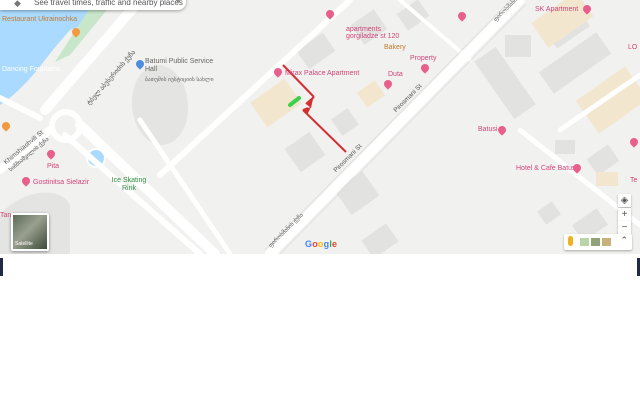 Image resolution: width=640 pixels, height=400 pixels. I want to click on poi-restaurant-ukrainochka: Restaurant Ukrainochka, so click(39, 20).